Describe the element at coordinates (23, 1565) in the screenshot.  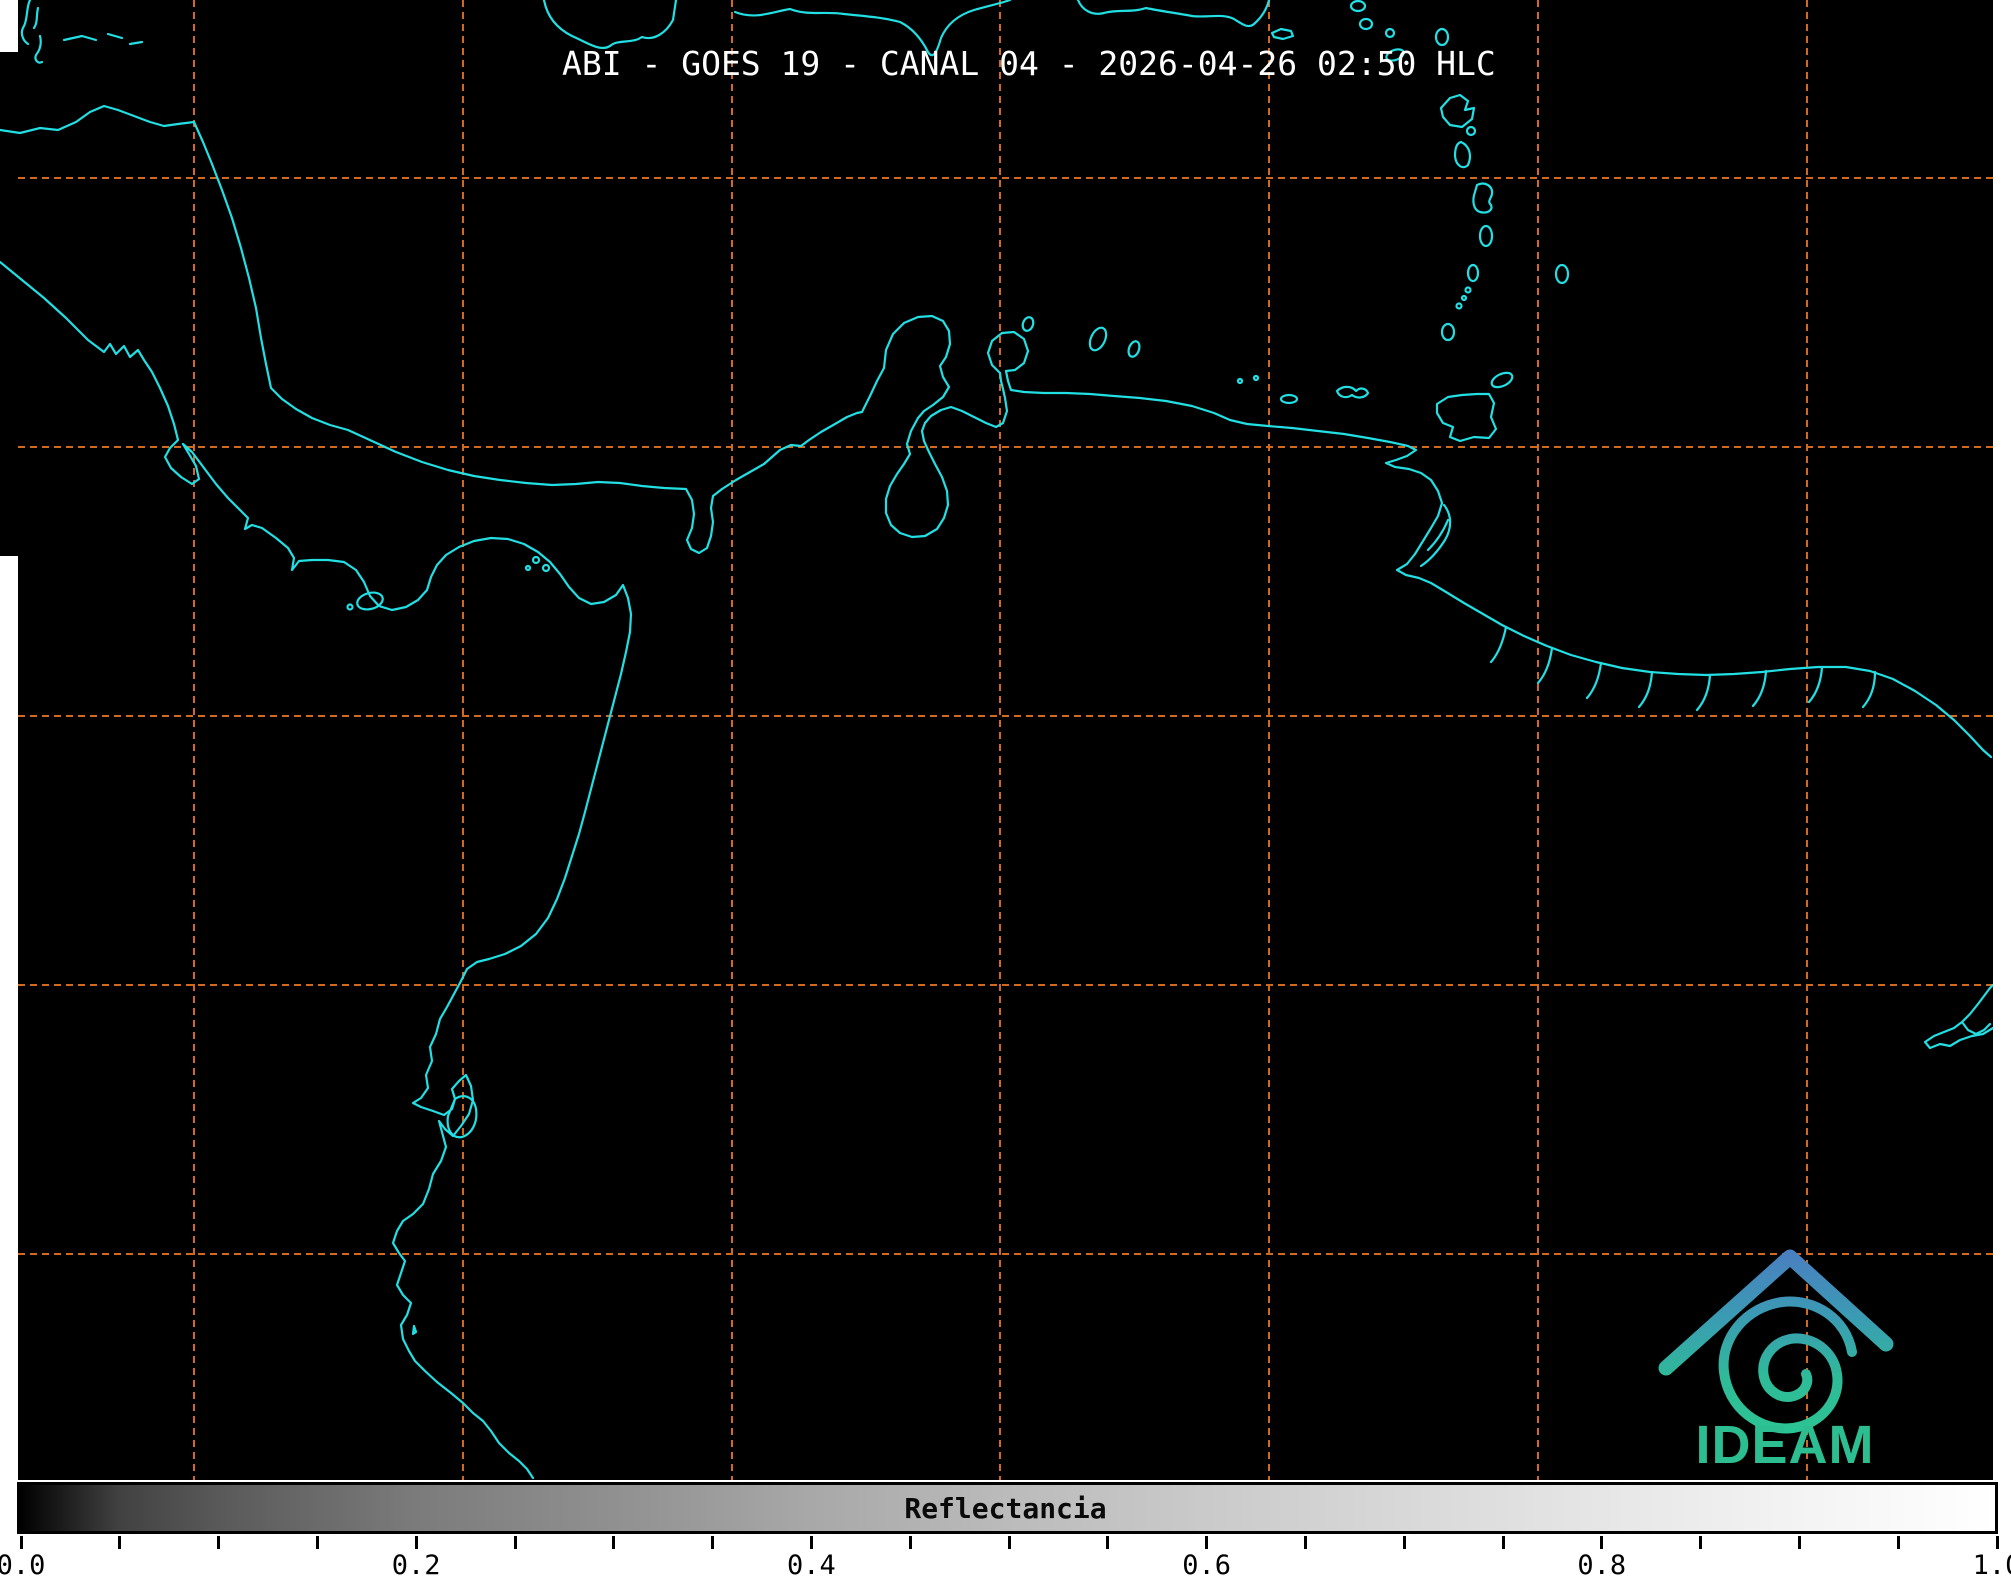
I see `colorbar-tick-label: 0.0` at that location.